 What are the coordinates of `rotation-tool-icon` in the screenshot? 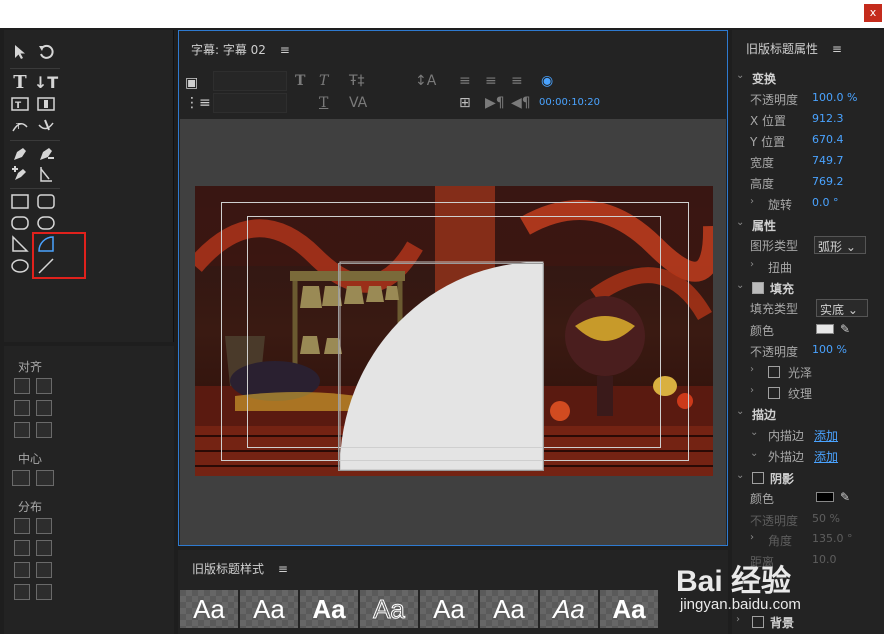 It's located at (46, 52).